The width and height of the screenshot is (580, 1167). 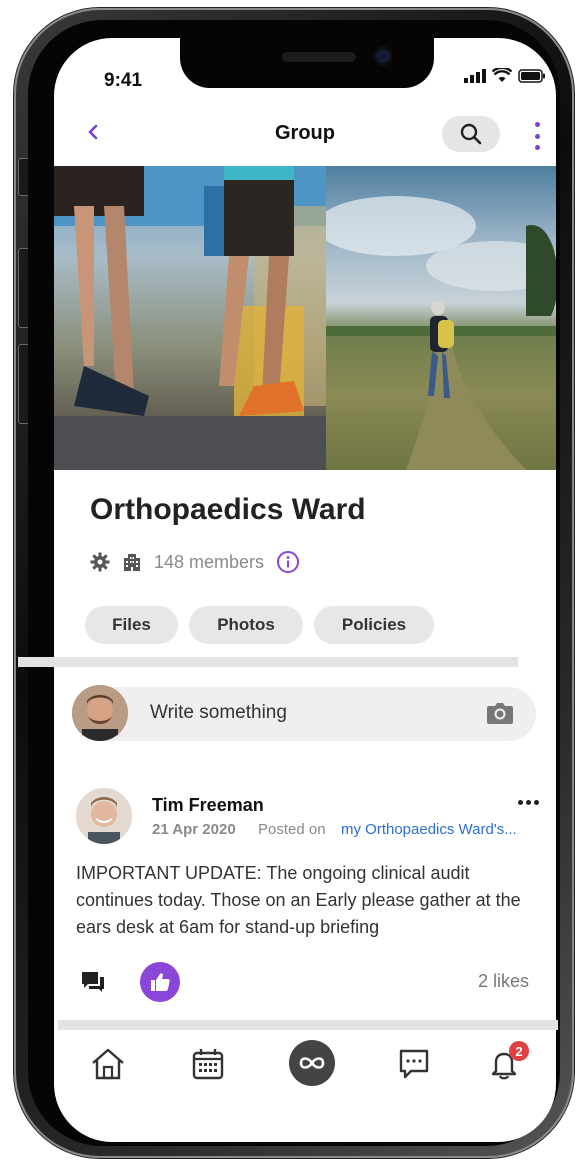 What do you see at coordinates (319, 57) in the screenshot?
I see `speaker-grille` at bounding box center [319, 57].